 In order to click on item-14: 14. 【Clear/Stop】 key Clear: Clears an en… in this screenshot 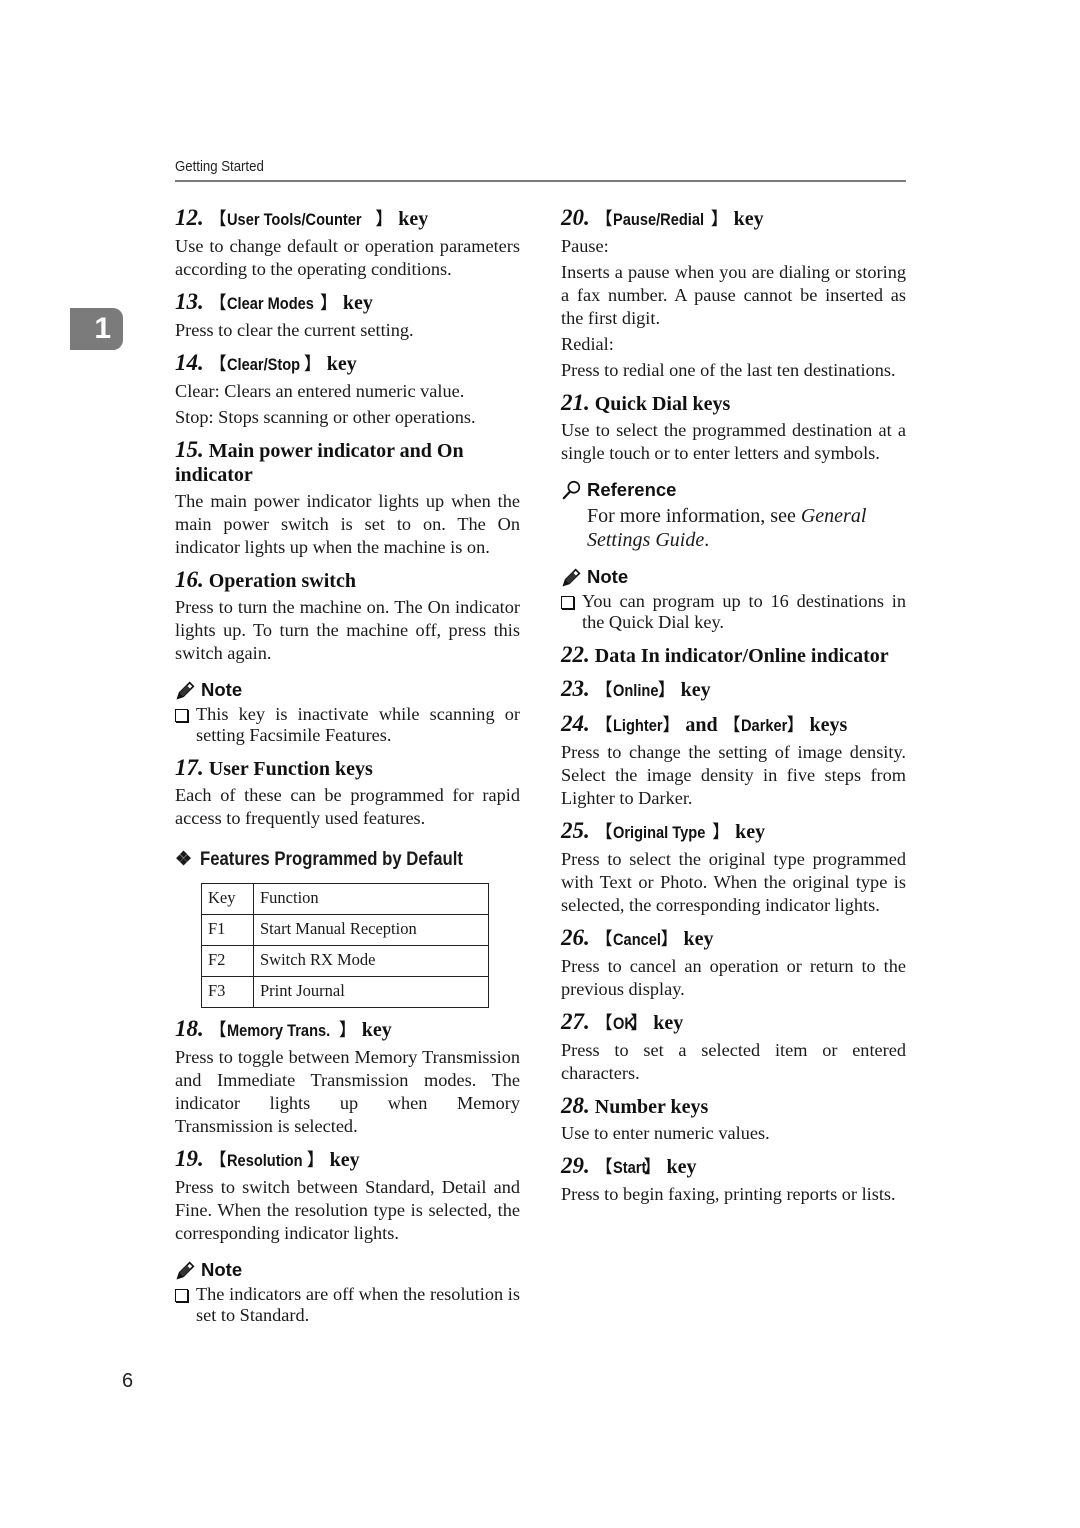, I will do `click(347, 390)`.